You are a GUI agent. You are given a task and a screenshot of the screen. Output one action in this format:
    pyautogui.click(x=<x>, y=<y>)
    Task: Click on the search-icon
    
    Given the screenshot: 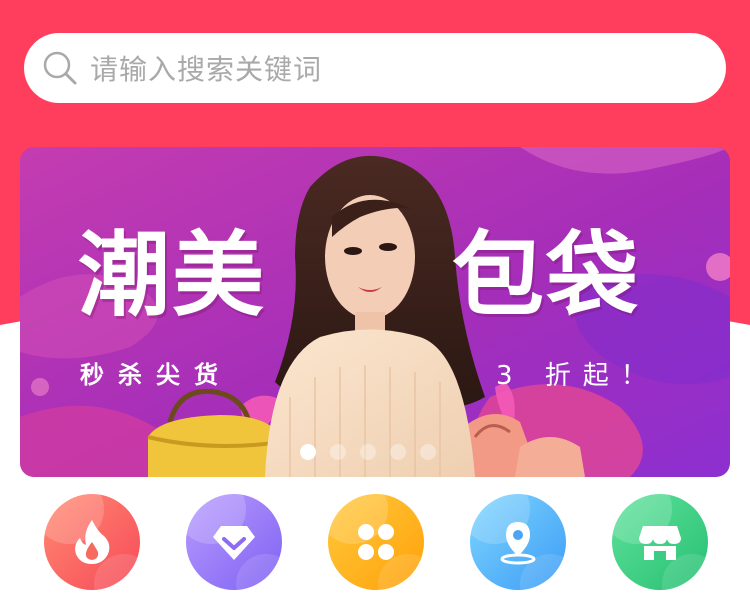 What is the action you would take?
    pyautogui.click(x=60, y=68)
    